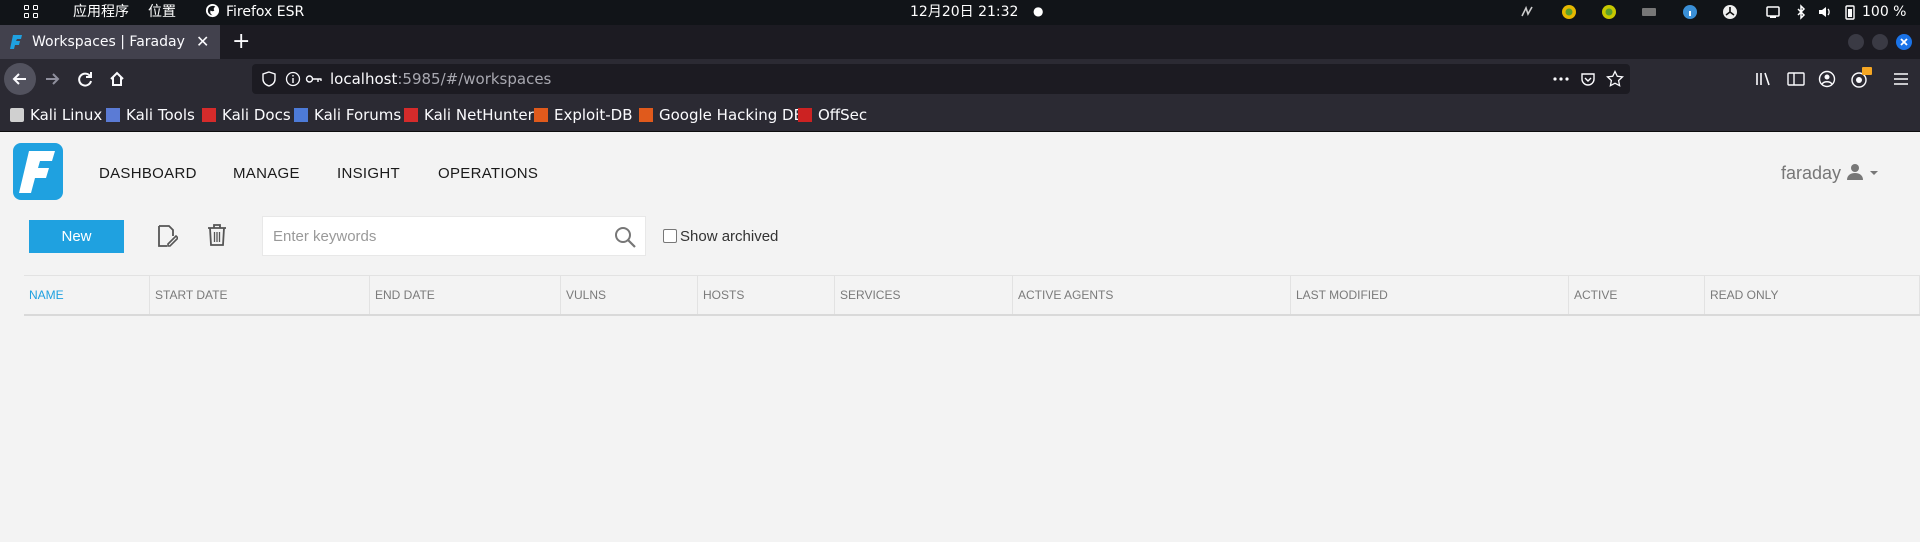 The image size is (1920, 542). I want to click on nav-manage: MANAGE, so click(266, 173).